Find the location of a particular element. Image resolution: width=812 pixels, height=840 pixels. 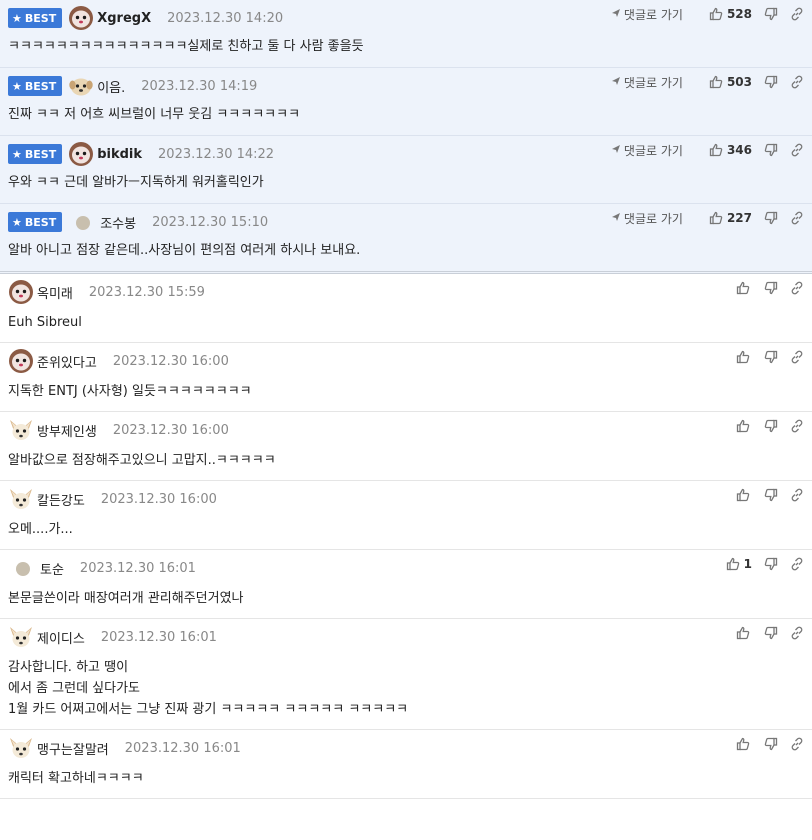

nickname: 이음. is located at coordinates (111, 86).